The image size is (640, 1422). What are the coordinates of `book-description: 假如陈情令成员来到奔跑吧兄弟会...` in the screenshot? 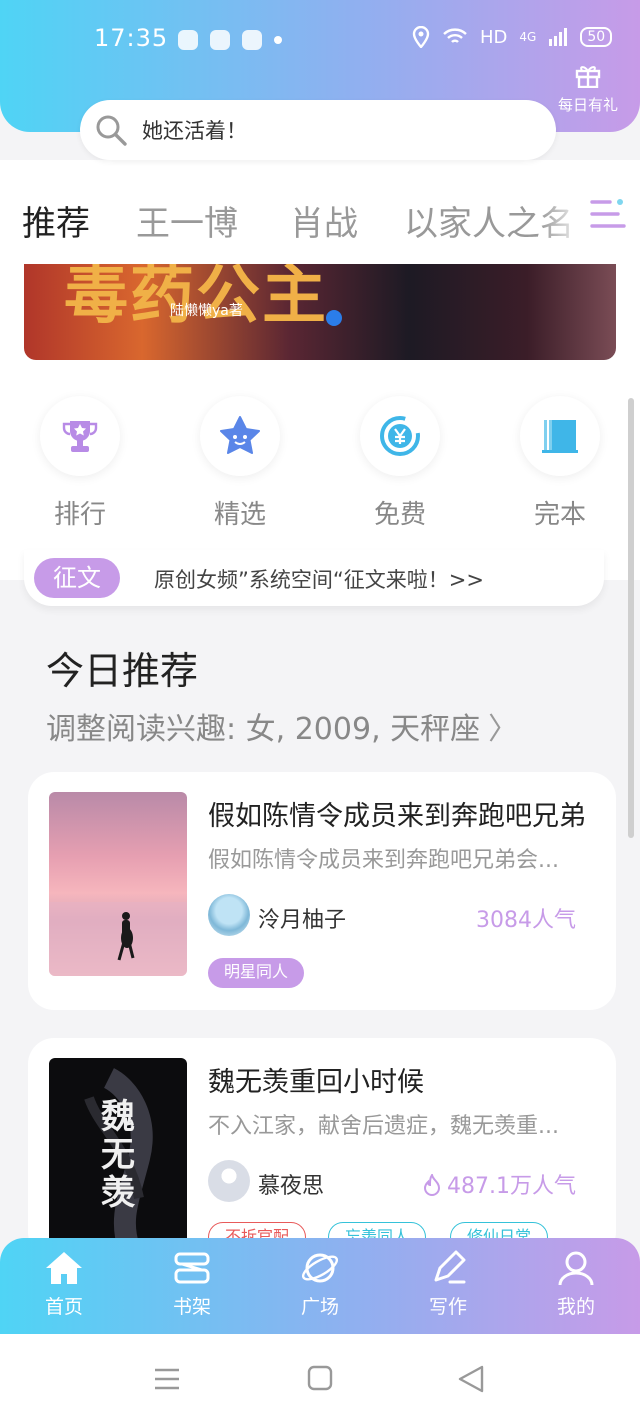 It's located at (383, 860).